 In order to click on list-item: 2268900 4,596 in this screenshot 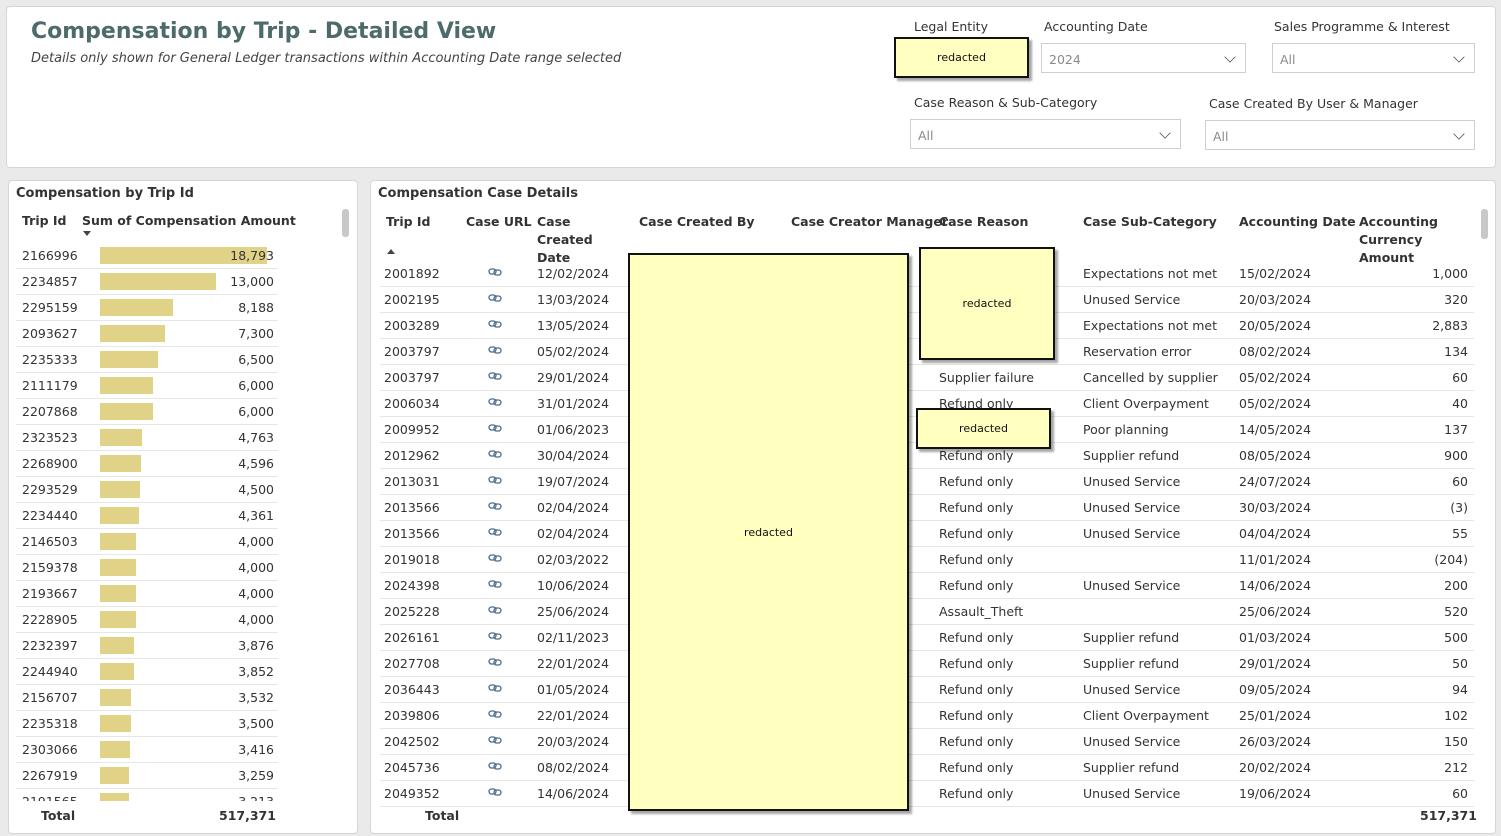, I will do `click(147, 464)`.